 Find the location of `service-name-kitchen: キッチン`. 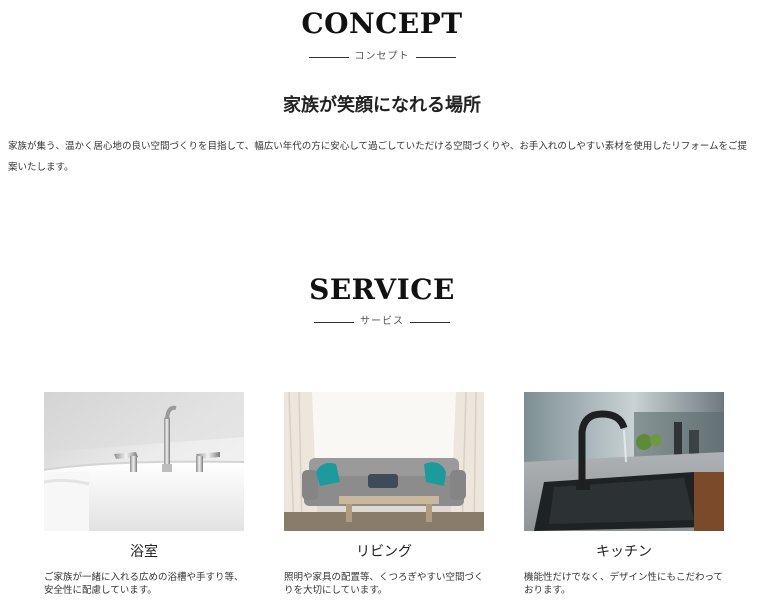

service-name-kitchen: キッチン is located at coordinates (624, 552).